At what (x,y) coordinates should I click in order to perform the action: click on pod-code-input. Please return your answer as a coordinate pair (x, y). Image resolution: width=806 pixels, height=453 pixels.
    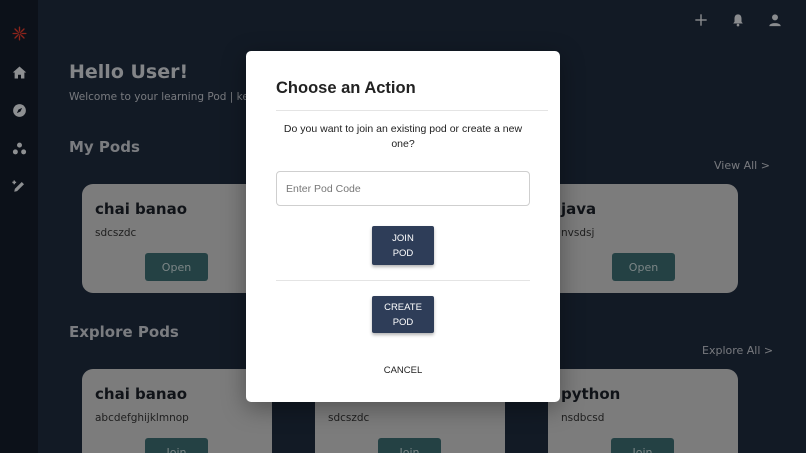
    Looking at the image, I should click on (403, 188).